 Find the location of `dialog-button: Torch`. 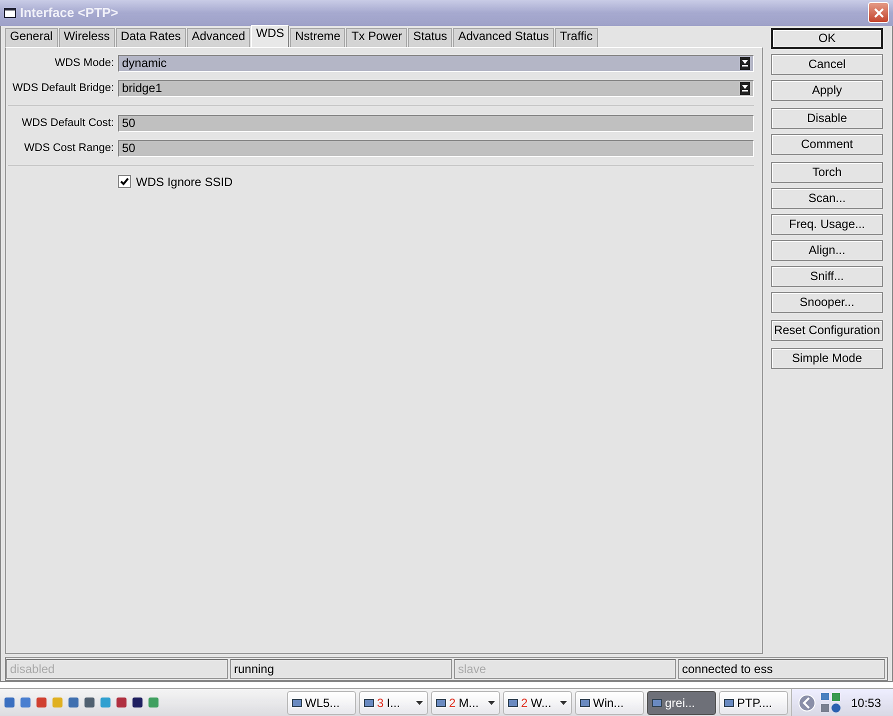

dialog-button: Torch is located at coordinates (827, 172).